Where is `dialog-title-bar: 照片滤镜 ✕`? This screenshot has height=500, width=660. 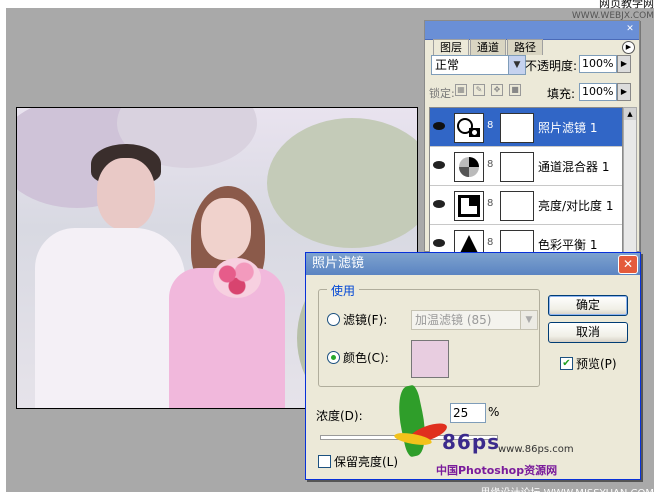 dialog-title-bar: 照片滤镜 ✕ is located at coordinates (473, 264).